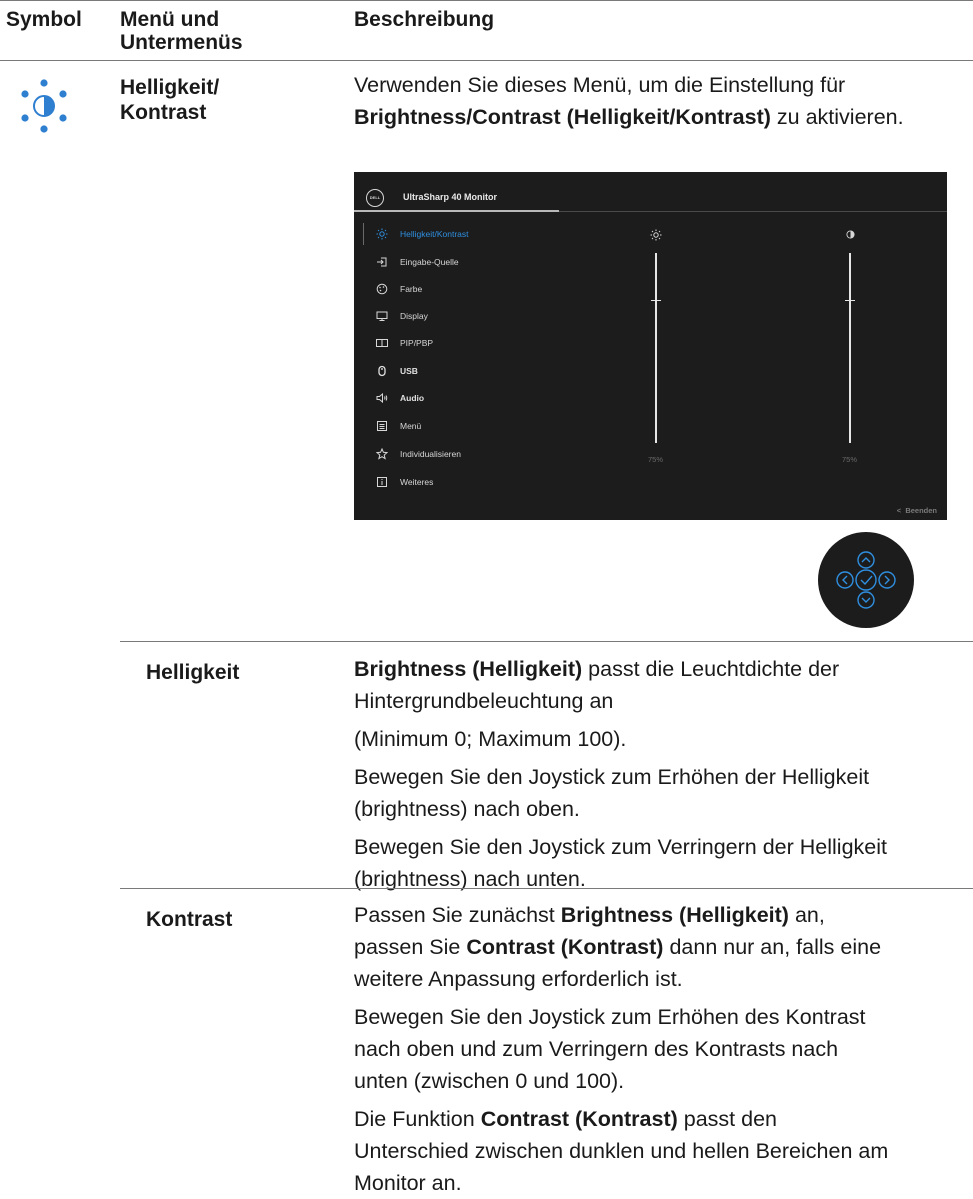 This screenshot has width=973, height=1199. Describe the element at coordinates (656, 300) in the screenshot. I see `brightness-slider-knob` at that location.